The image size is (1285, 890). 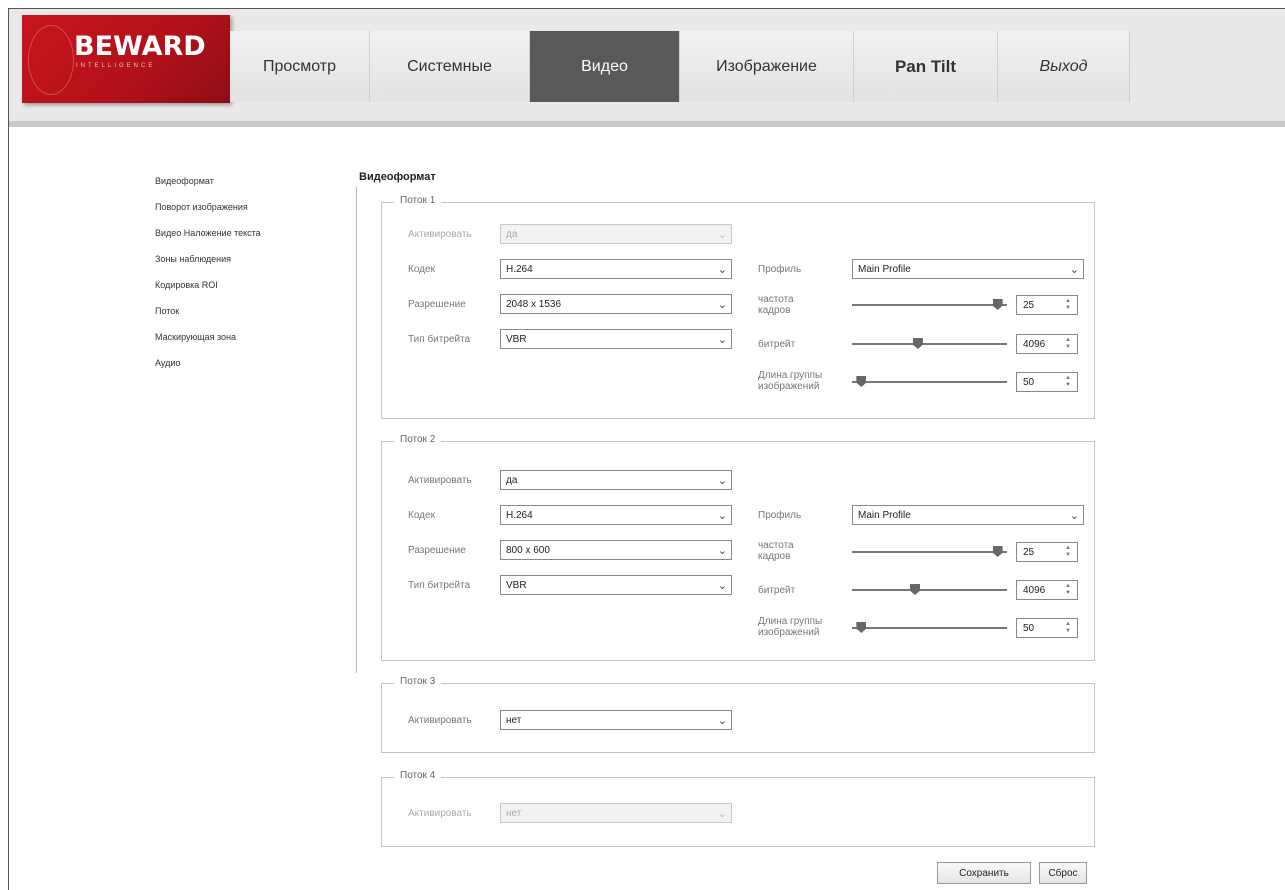 What do you see at coordinates (519, 515) in the screenshot?
I see `select-value: H.264` at bounding box center [519, 515].